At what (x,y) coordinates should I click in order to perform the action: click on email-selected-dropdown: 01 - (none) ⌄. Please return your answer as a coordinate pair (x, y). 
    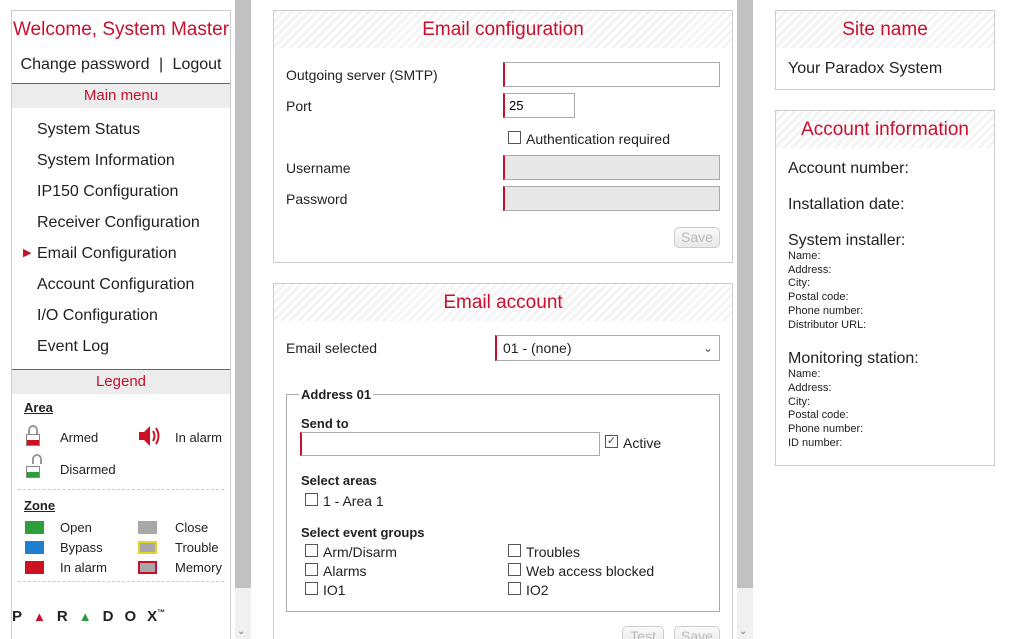
    Looking at the image, I should click on (607, 348).